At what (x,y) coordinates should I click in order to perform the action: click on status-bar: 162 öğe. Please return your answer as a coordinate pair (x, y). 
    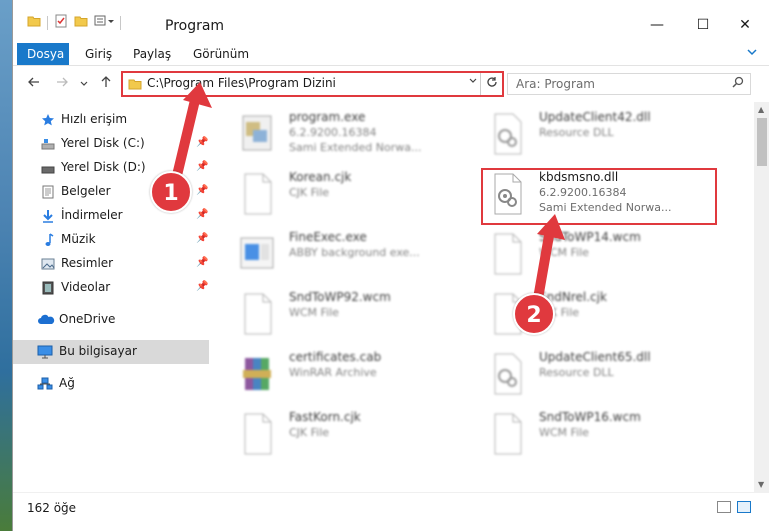
    Looking at the image, I should click on (391, 511).